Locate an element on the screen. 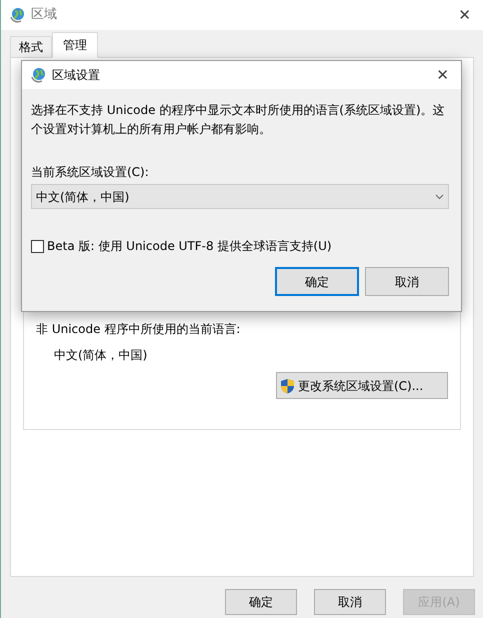  dialog-title: 区域设置 is located at coordinates (76, 75).